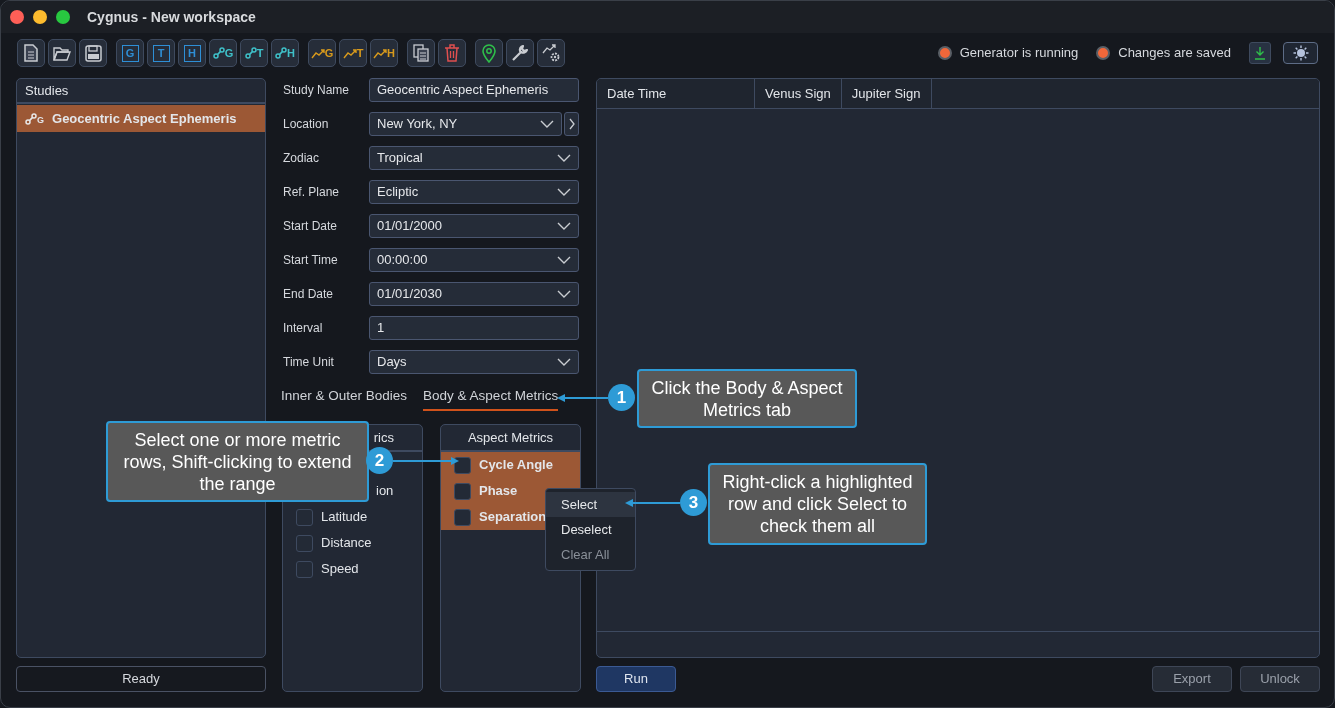 The height and width of the screenshot is (708, 1335). What do you see at coordinates (590, 504) in the screenshot?
I see `menu-item: Select` at bounding box center [590, 504].